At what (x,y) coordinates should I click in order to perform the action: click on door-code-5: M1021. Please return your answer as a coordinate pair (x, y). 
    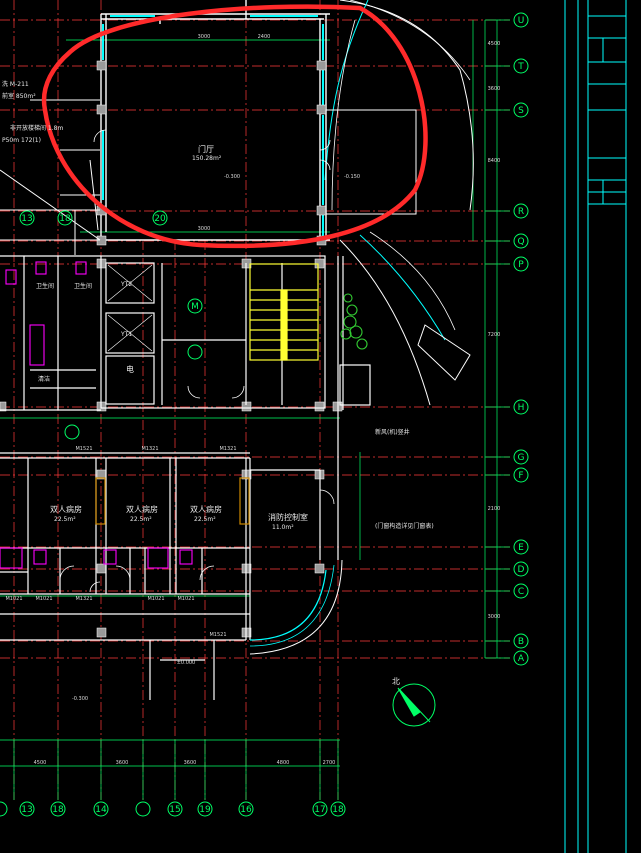
    Looking at the image, I should click on (13, 599).